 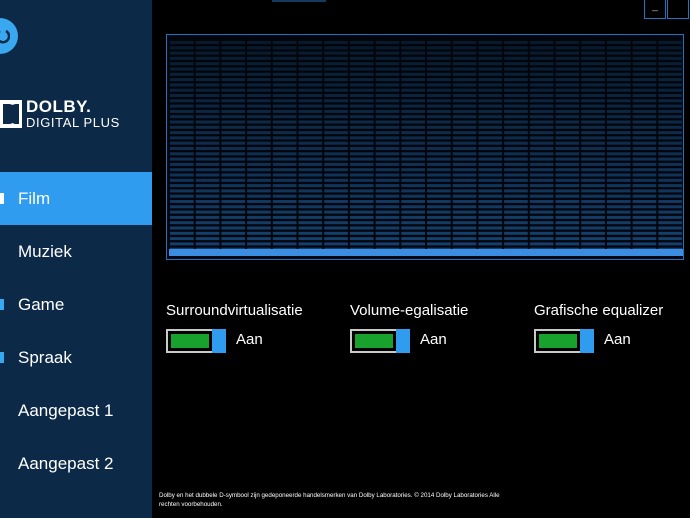 I want to click on film-icon, so click(x=2, y=198).